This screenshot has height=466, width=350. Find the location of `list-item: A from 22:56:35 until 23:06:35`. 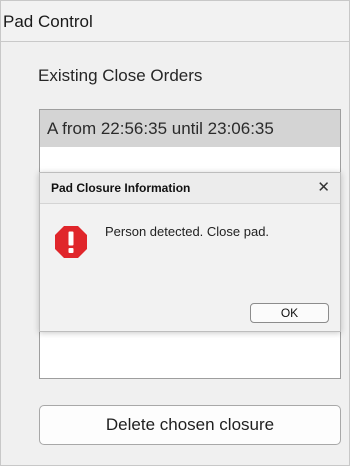

list-item: A from 22:56:35 until 23:06:35 is located at coordinates (190, 128).